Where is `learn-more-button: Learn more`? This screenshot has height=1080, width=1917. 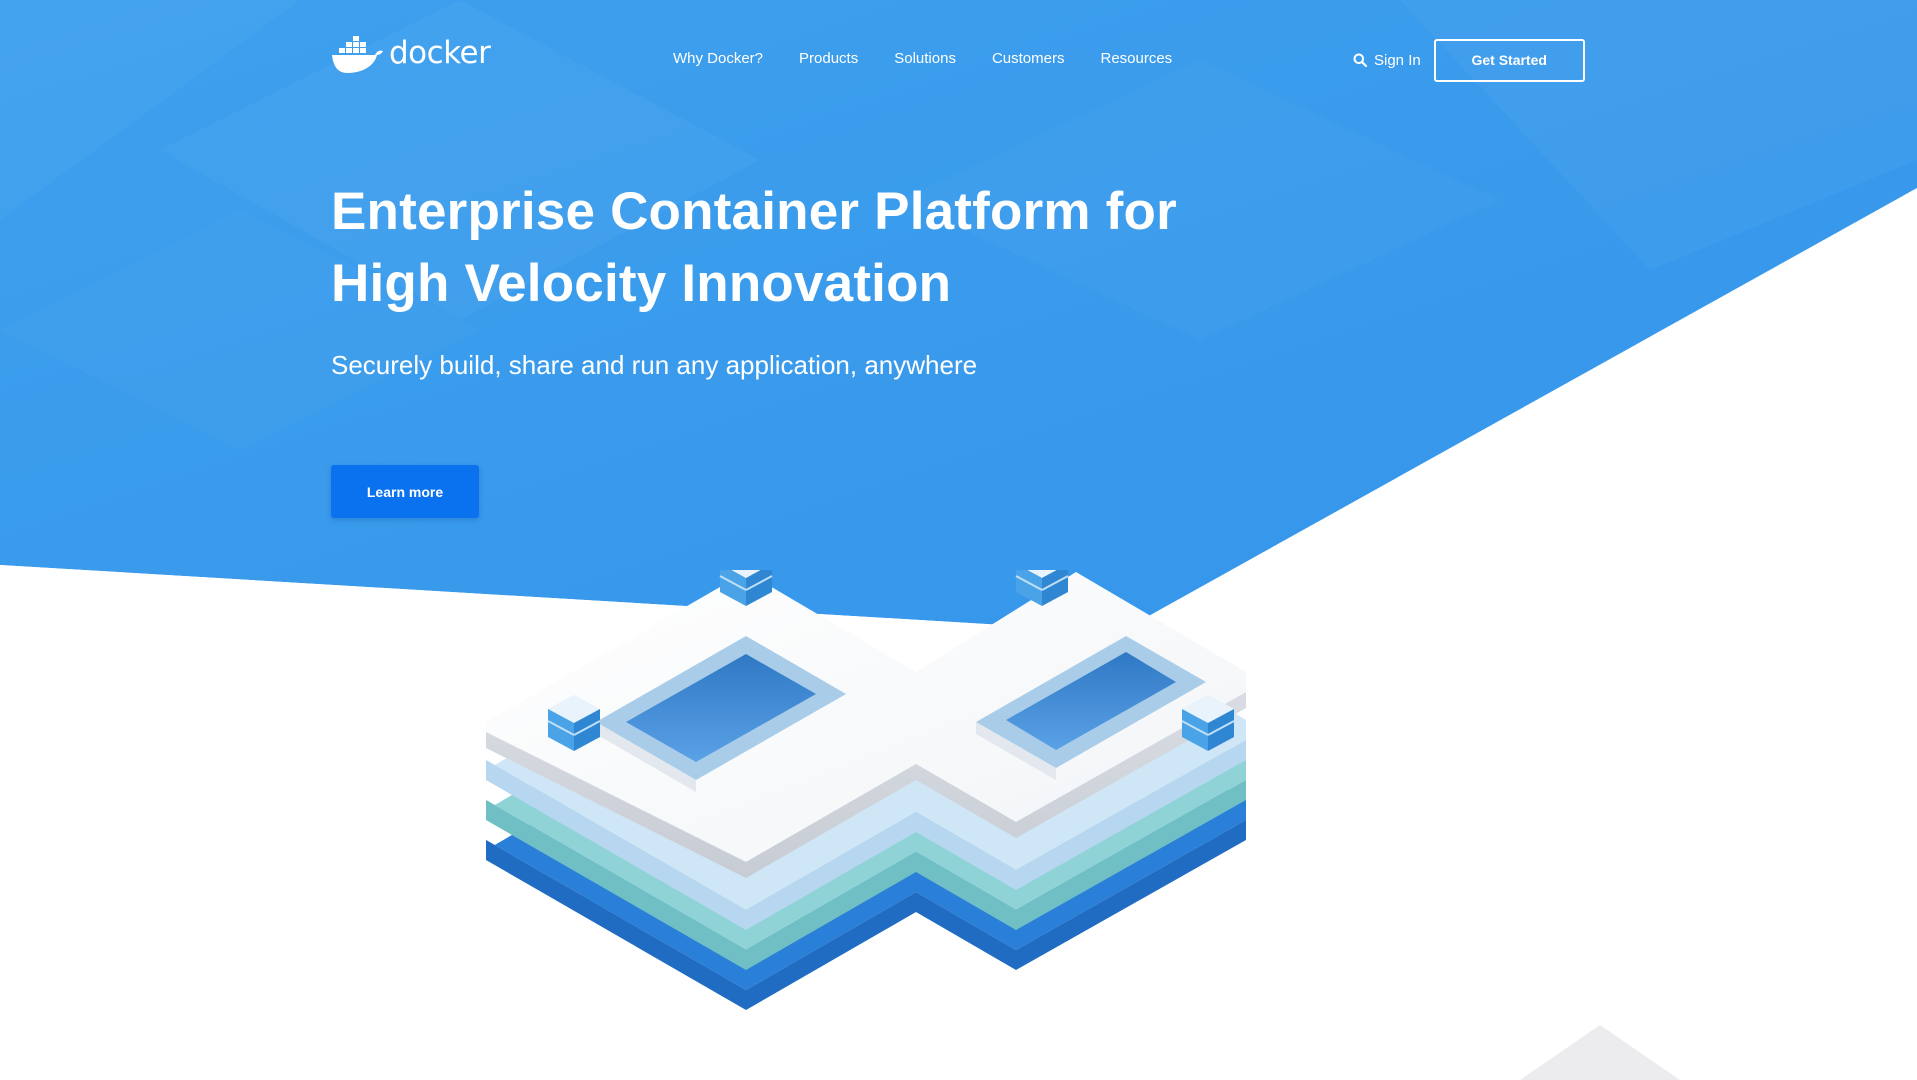 learn-more-button: Learn more is located at coordinates (405, 491).